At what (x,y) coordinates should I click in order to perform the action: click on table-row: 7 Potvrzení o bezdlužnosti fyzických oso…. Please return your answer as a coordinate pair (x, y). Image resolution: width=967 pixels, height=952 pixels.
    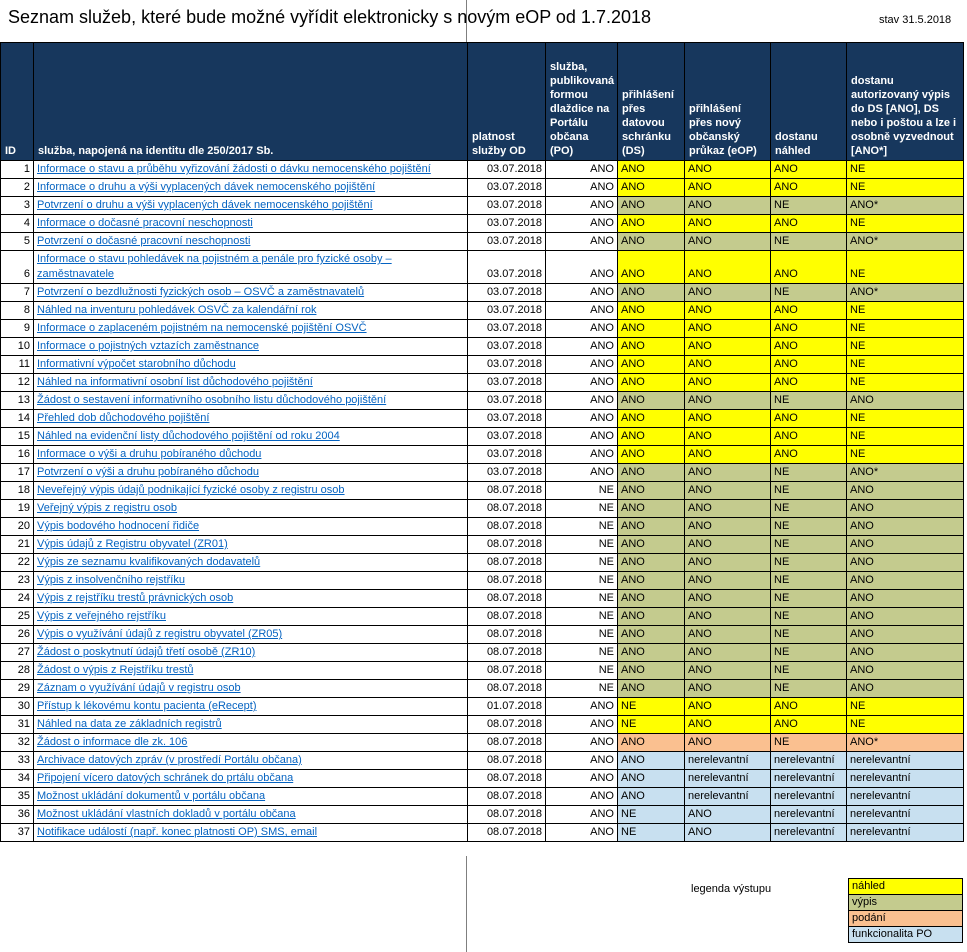
    Looking at the image, I should click on (482, 292).